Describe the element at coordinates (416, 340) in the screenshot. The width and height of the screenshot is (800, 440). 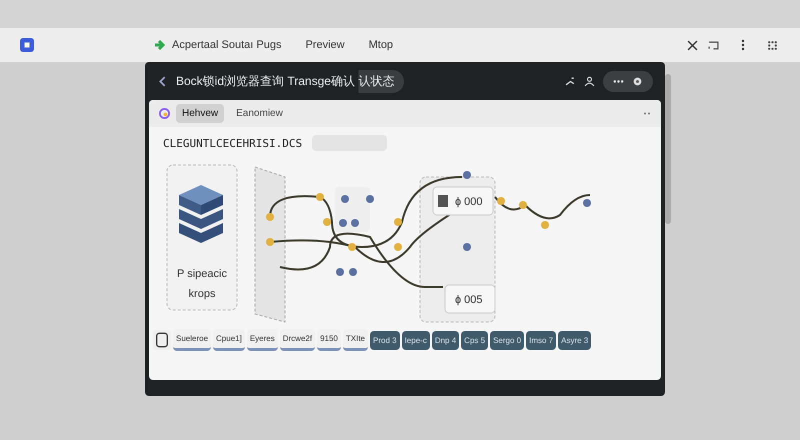
I see `bottom-tab: Iepe-c` at that location.